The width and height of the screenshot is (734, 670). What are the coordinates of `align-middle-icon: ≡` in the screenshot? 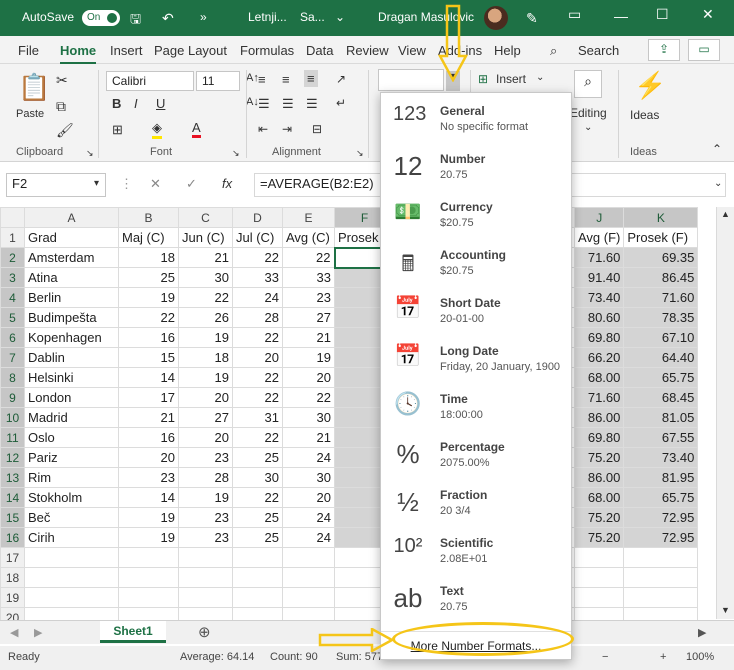 It's located at (286, 79).